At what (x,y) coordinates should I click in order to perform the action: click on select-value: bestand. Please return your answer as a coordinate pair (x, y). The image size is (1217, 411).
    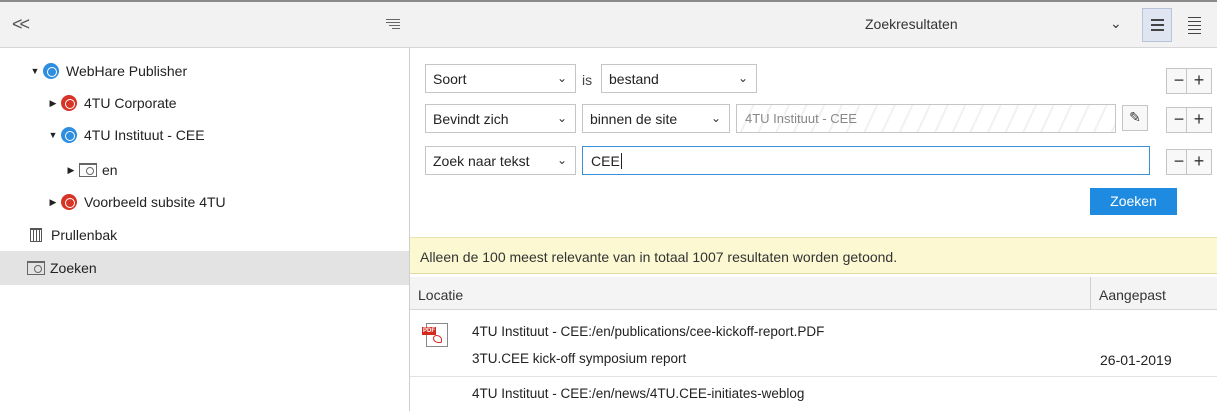
    Looking at the image, I should click on (634, 79).